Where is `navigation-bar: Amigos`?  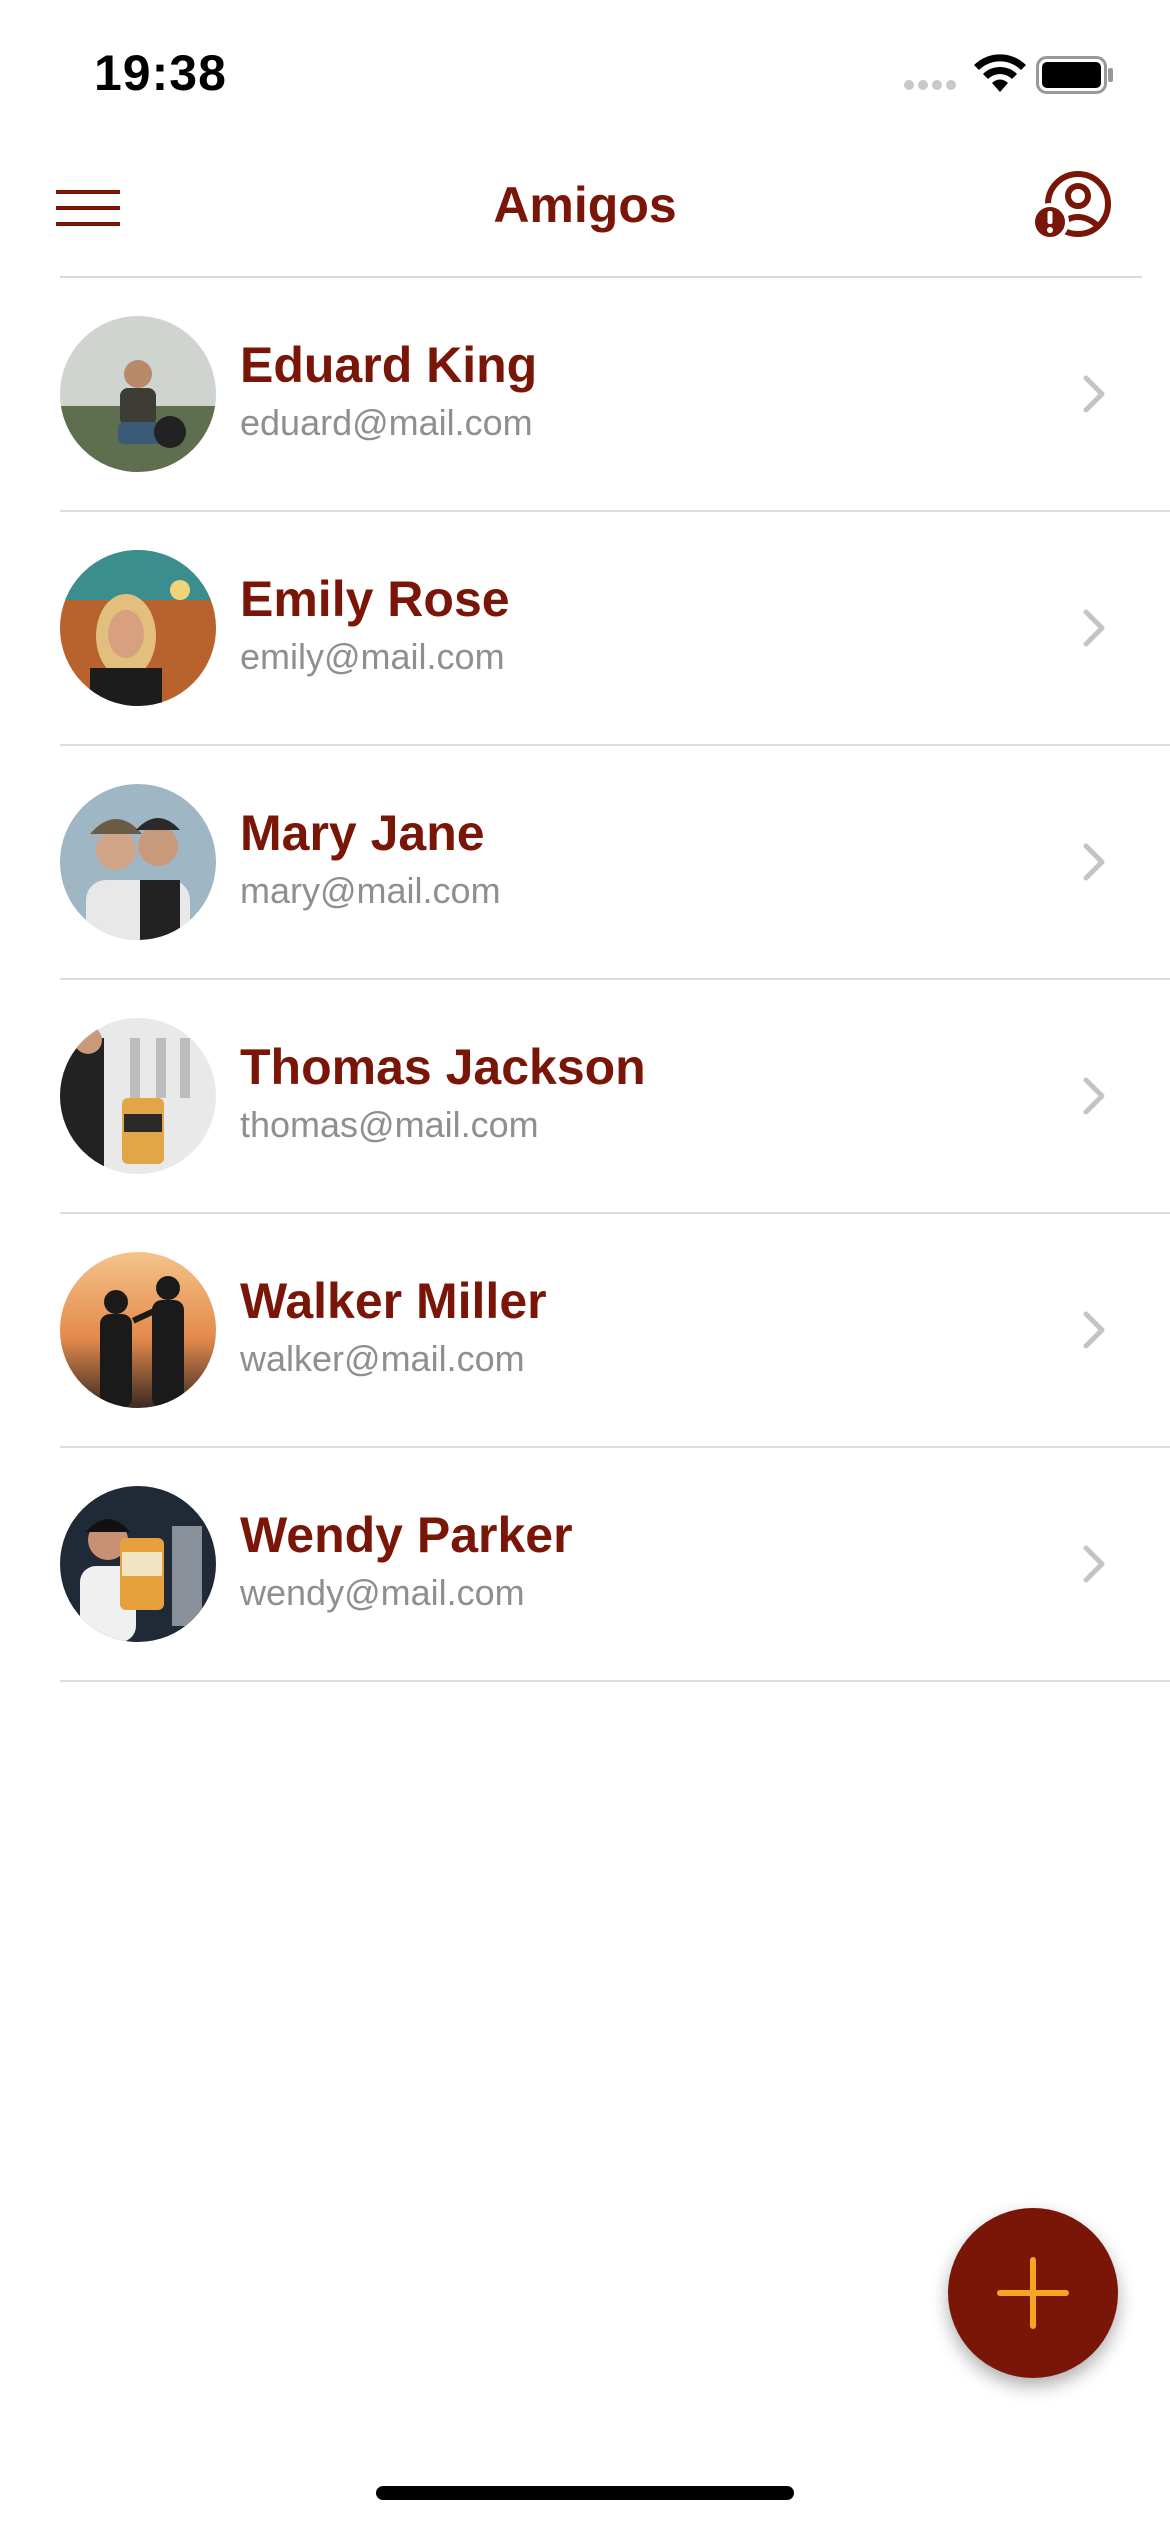 navigation-bar: Amigos is located at coordinates (585, 208).